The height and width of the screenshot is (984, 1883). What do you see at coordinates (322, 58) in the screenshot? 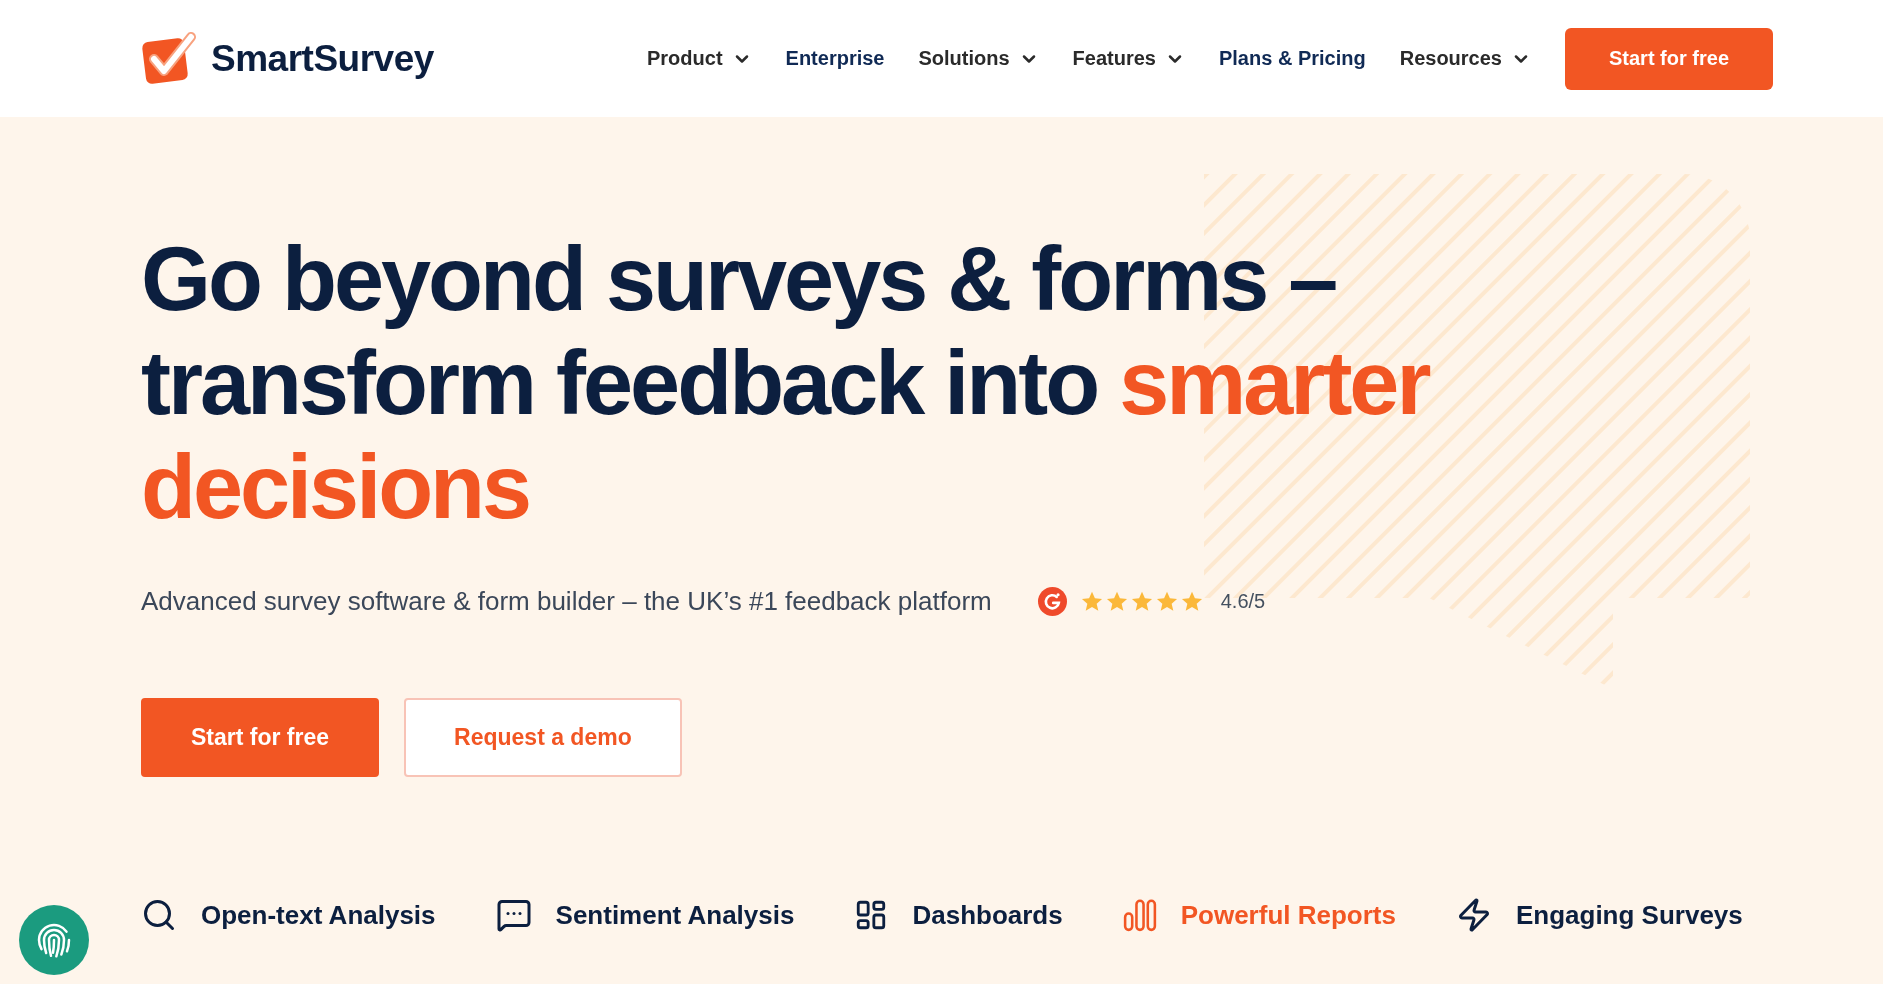
I see `brand-name: SmartSurvey` at bounding box center [322, 58].